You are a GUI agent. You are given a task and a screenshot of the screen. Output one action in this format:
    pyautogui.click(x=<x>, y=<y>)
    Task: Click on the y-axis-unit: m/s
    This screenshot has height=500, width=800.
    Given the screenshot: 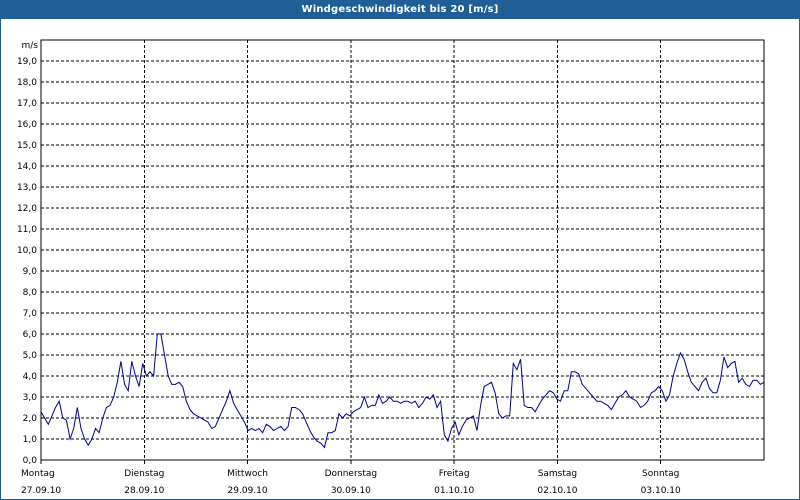 What is the action you would take?
    pyautogui.click(x=30, y=46)
    